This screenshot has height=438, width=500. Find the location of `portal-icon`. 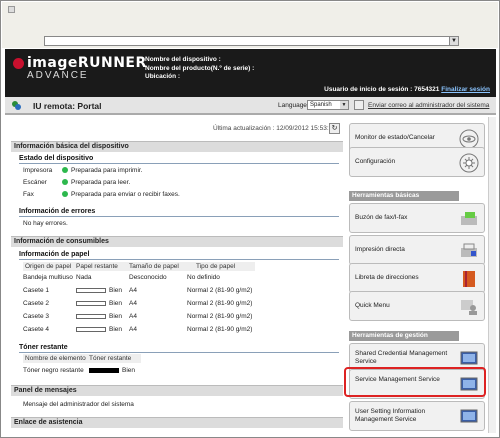

portal-icon is located at coordinates (16, 105).